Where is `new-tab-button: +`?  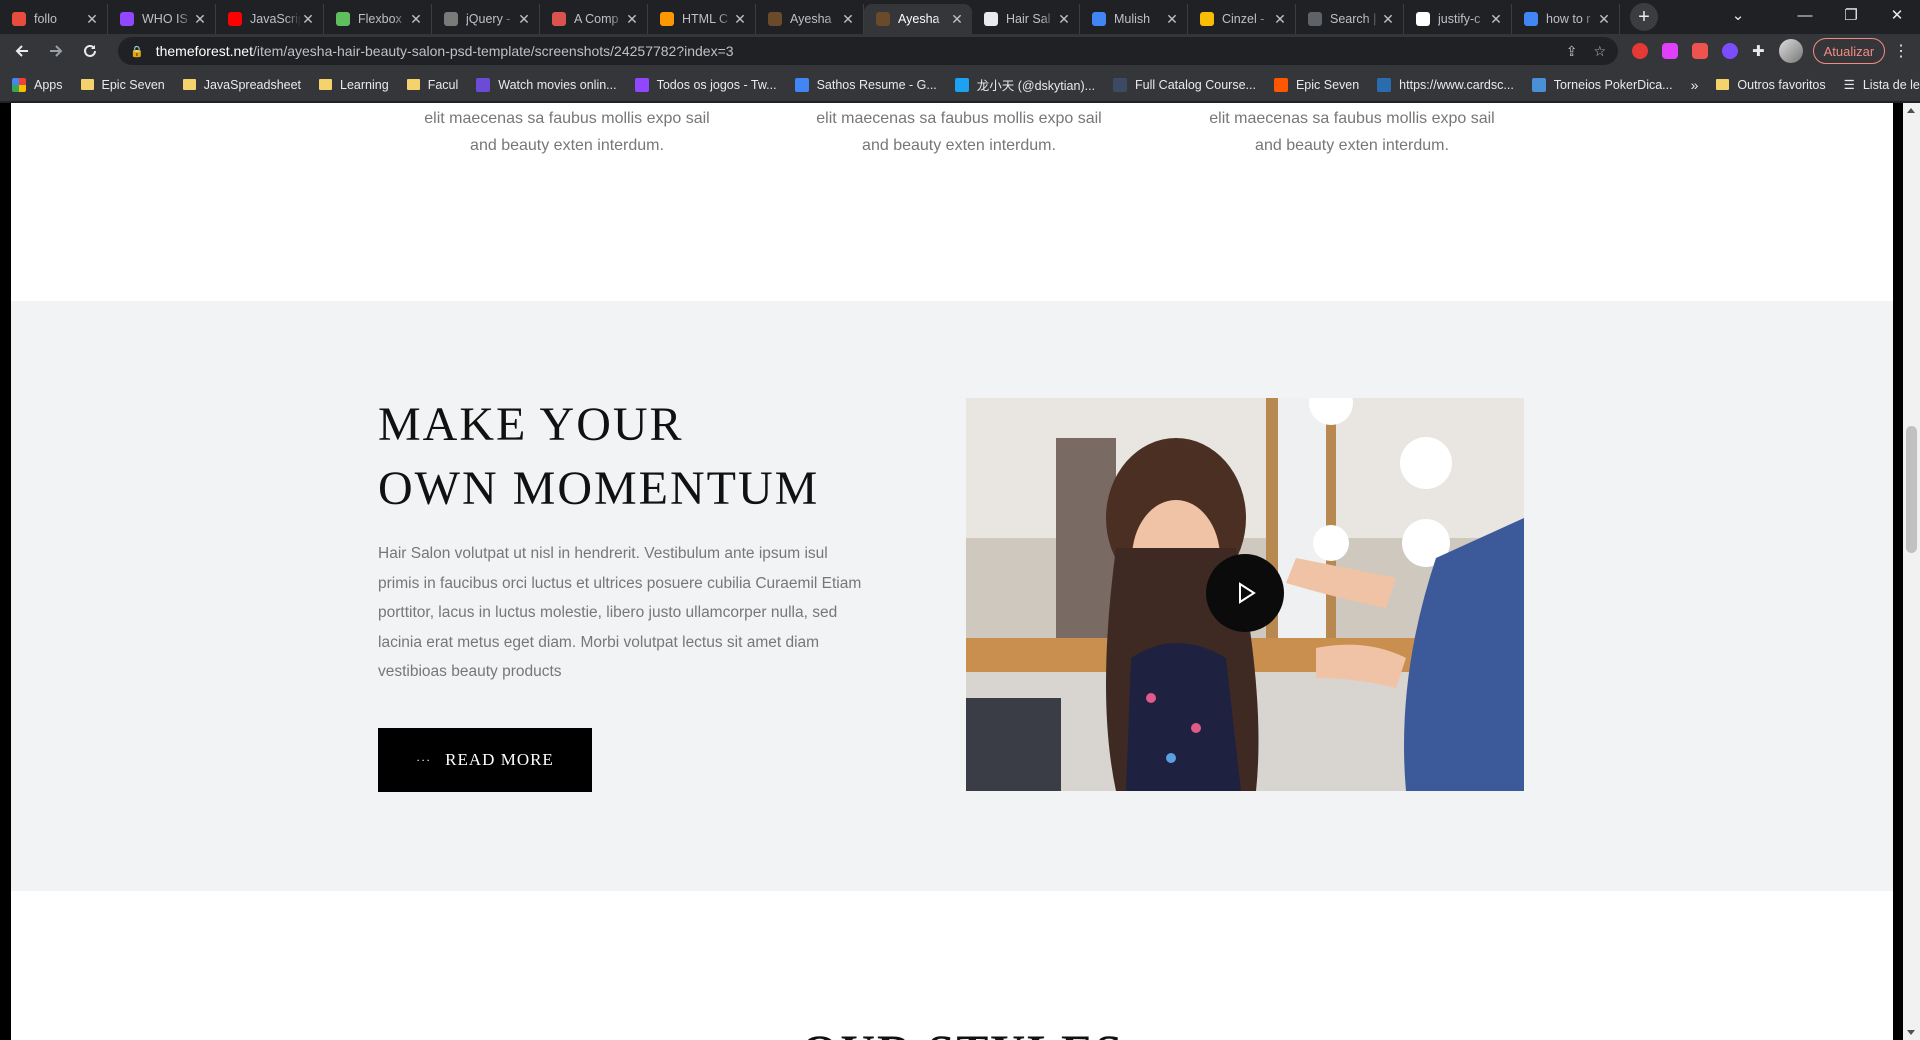 new-tab-button: + is located at coordinates (1644, 17).